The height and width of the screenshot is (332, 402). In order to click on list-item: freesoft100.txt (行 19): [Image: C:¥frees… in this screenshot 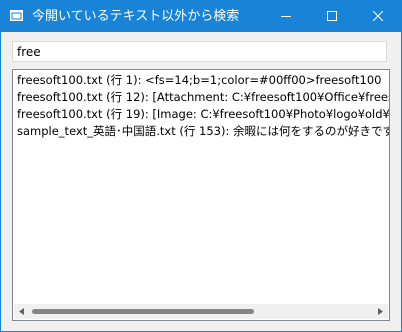, I will do `click(203, 114)`.